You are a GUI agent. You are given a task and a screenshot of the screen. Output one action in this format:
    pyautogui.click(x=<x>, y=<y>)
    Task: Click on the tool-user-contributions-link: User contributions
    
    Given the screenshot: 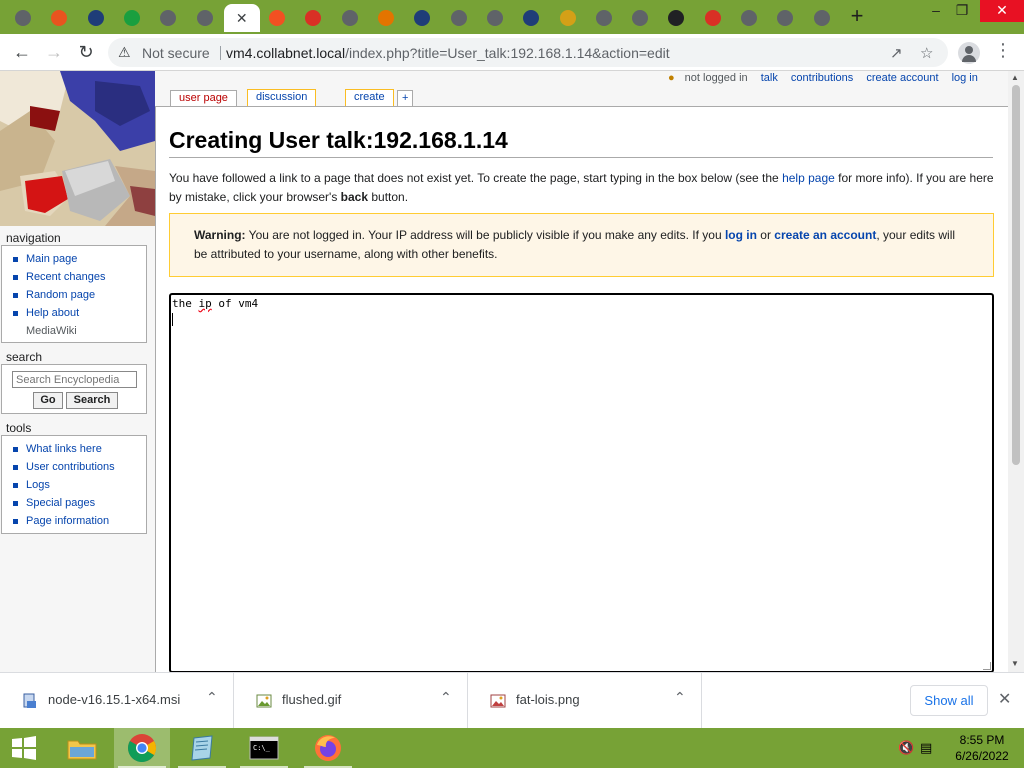 What is the action you would take?
    pyautogui.click(x=70, y=467)
    